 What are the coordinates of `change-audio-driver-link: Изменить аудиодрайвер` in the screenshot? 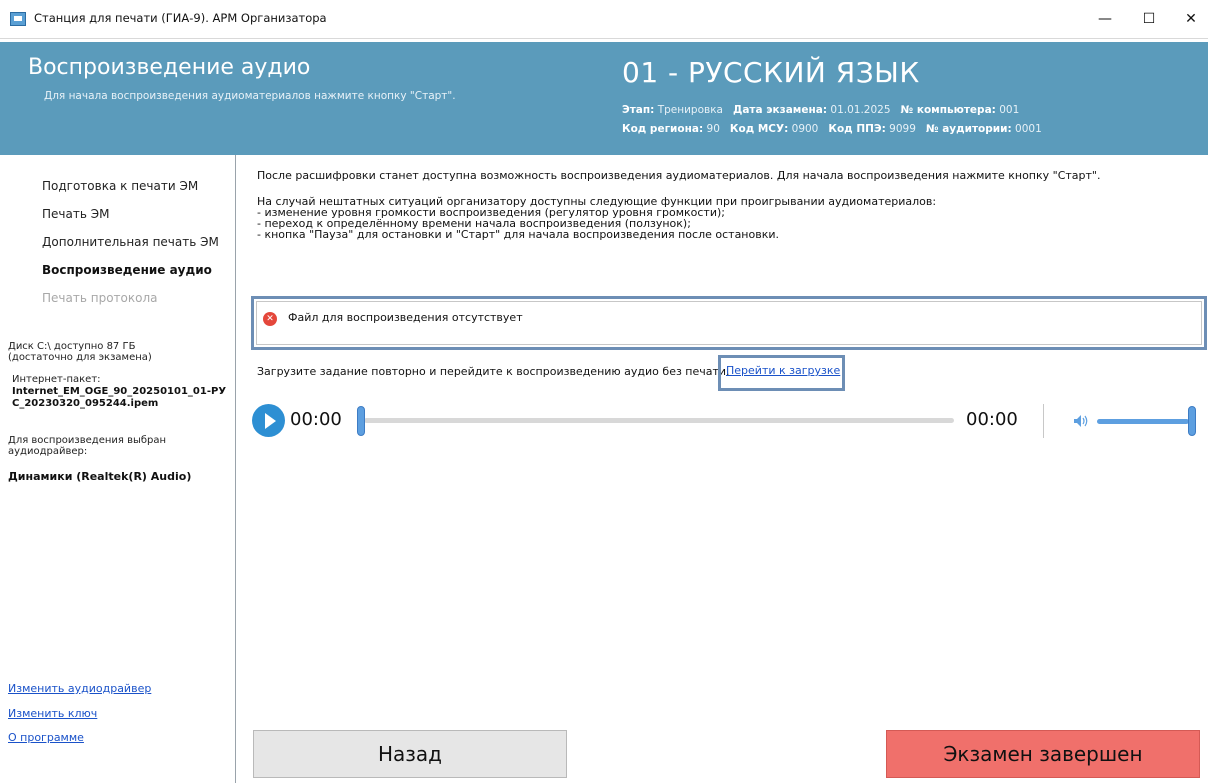 It's located at (79, 688).